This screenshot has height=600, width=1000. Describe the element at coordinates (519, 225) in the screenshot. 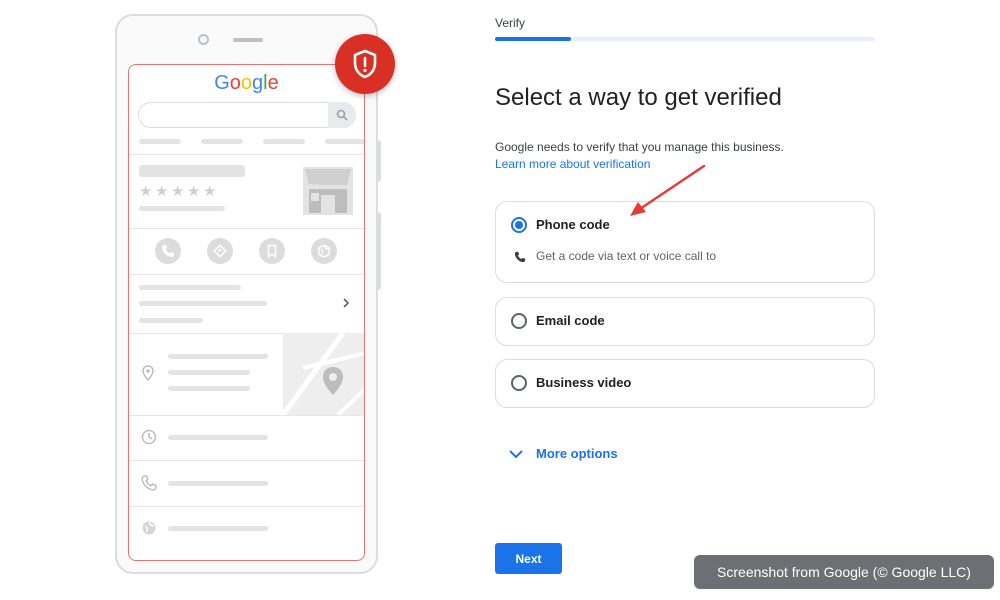

I see `radio-button-selected` at that location.